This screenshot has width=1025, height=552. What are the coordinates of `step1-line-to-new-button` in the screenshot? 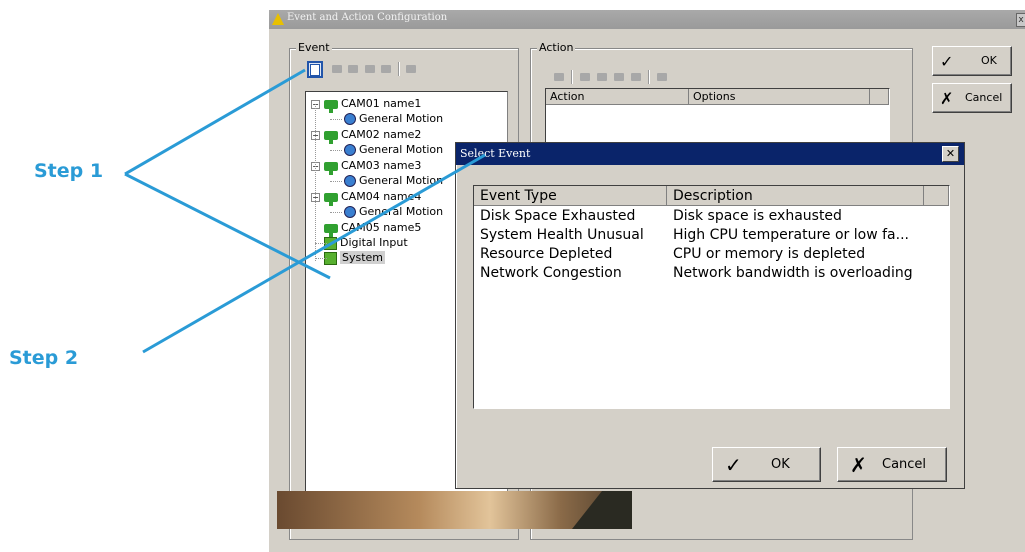 It's located at (215, 122).